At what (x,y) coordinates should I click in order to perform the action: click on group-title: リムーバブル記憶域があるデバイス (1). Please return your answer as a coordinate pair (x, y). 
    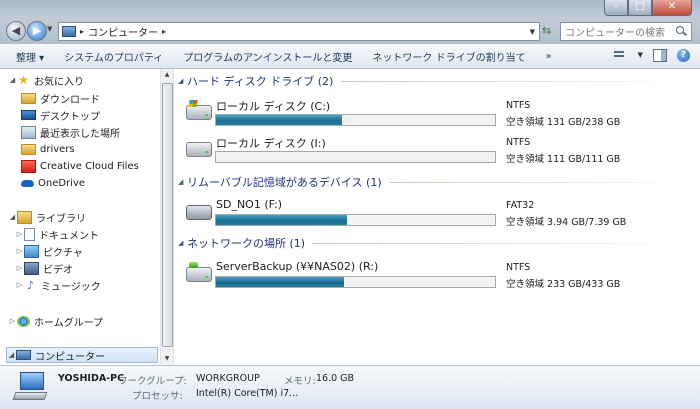
    Looking at the image, I should click on (284, 182).